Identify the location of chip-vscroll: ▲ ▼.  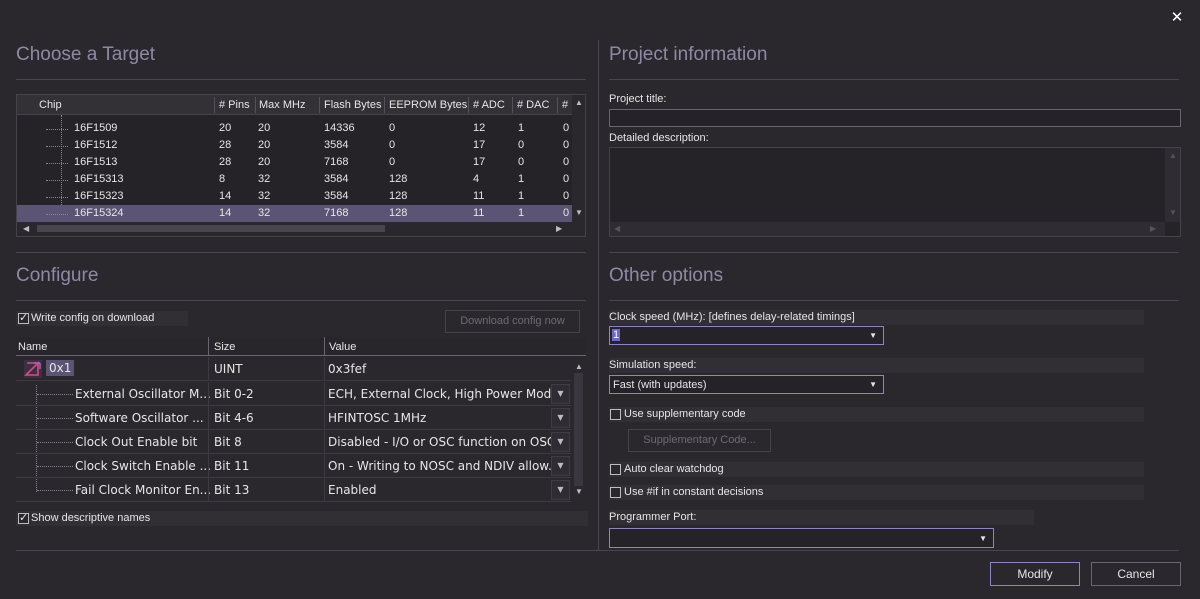
(578, 159).